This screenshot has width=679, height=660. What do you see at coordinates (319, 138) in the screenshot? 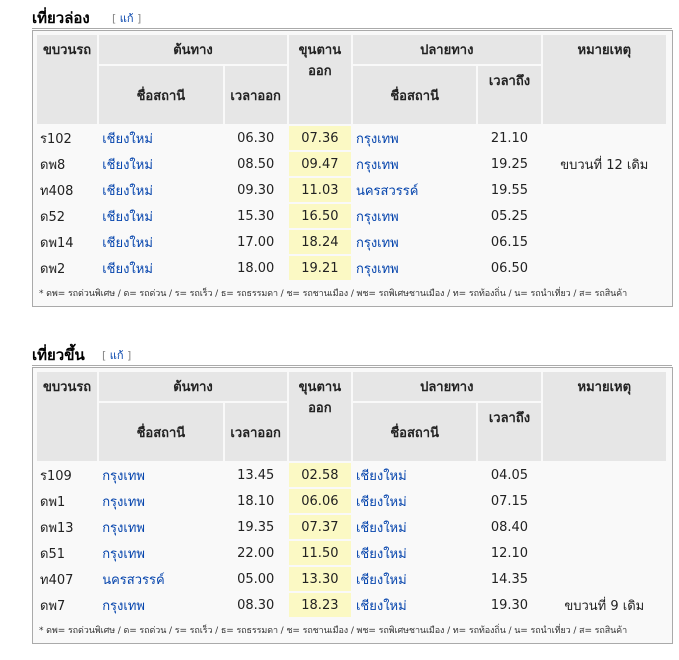
I see `khuntan-time-cell: 07.36` at bounding box center [319, 138].